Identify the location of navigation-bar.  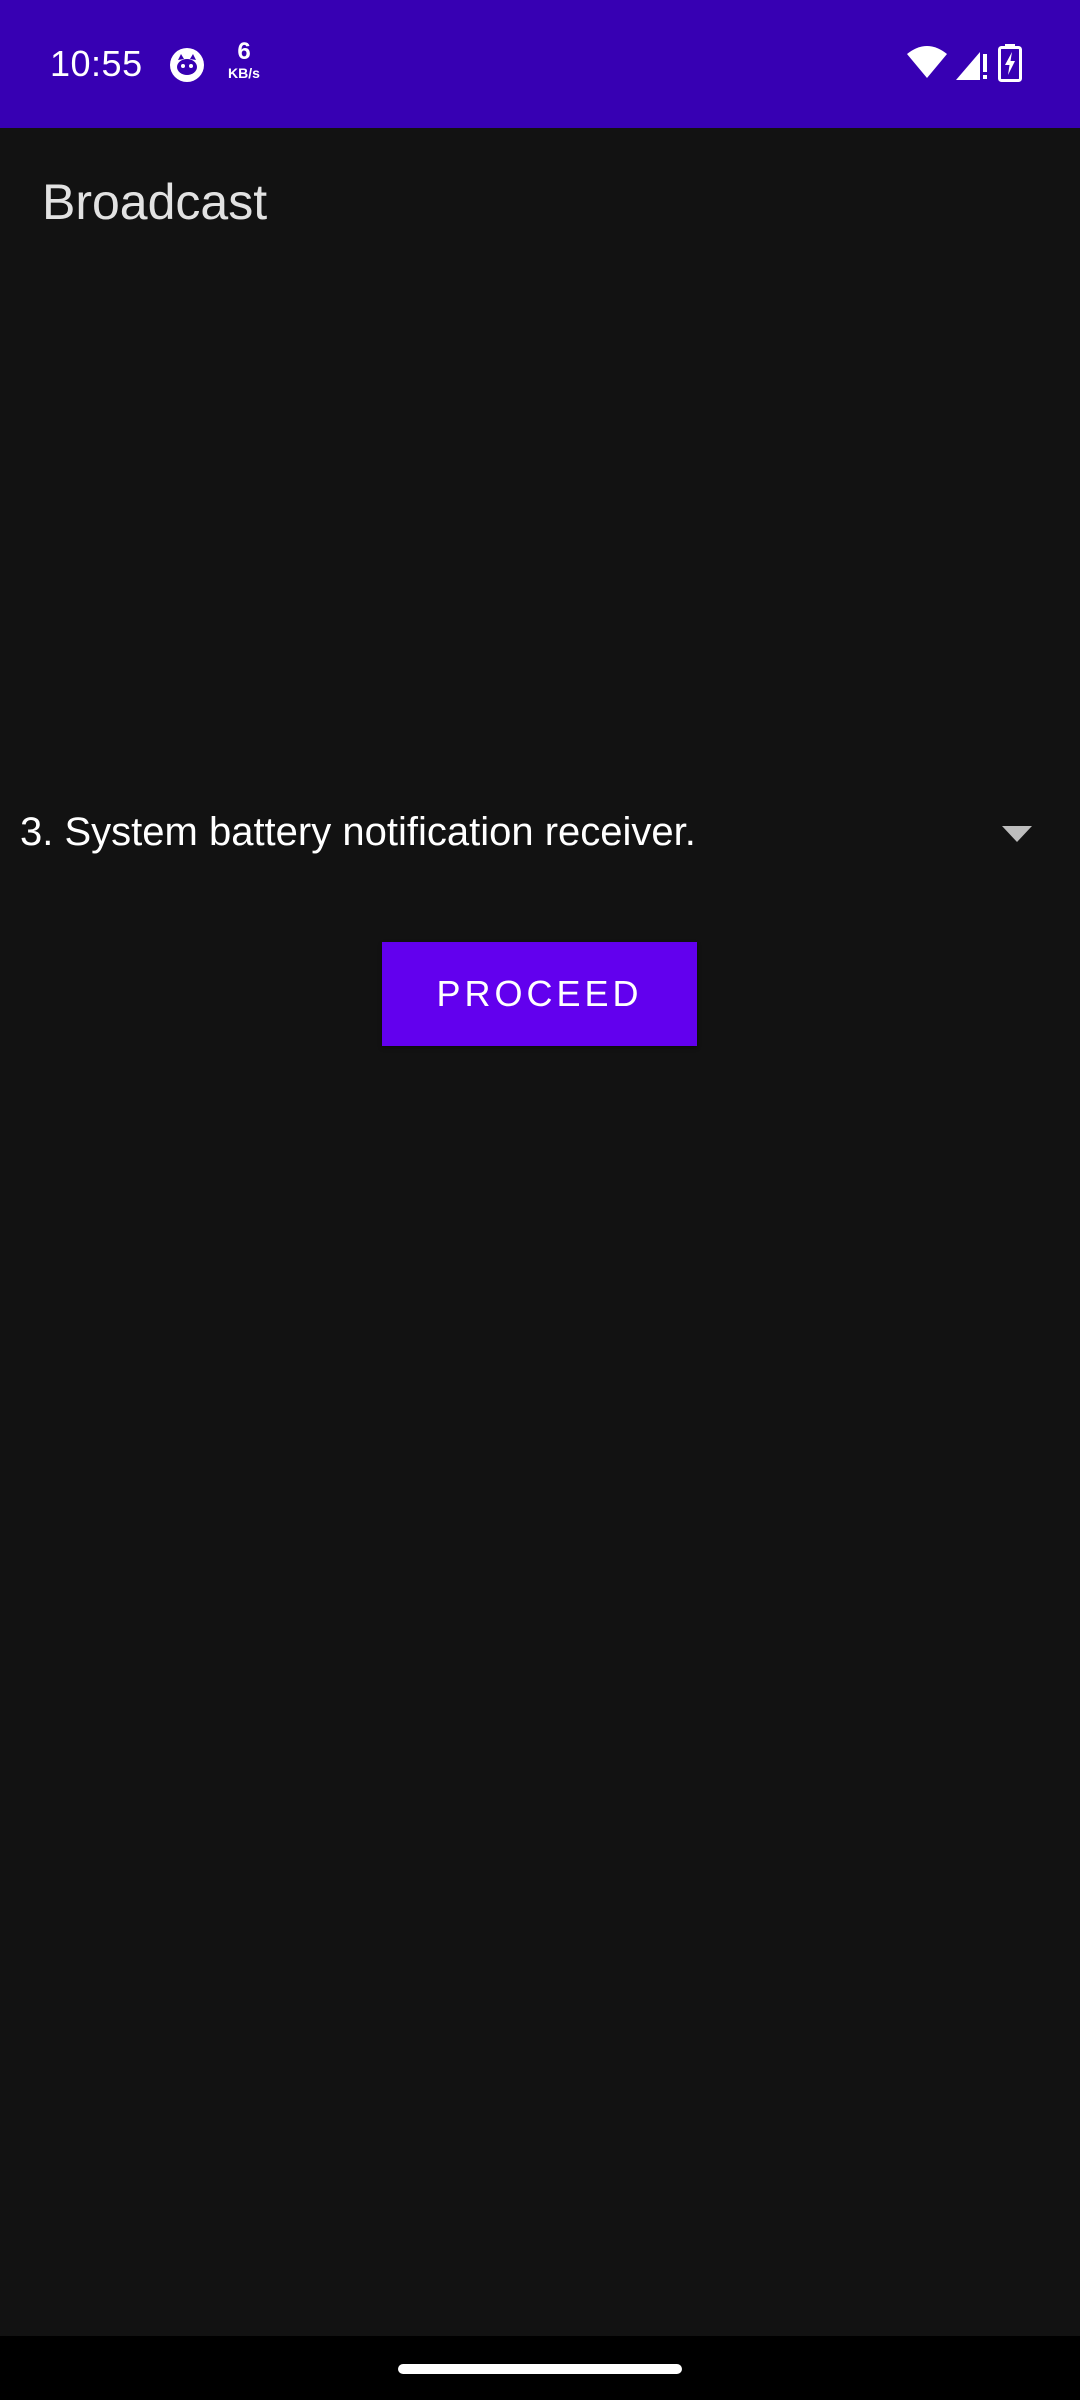
(540, 2368).